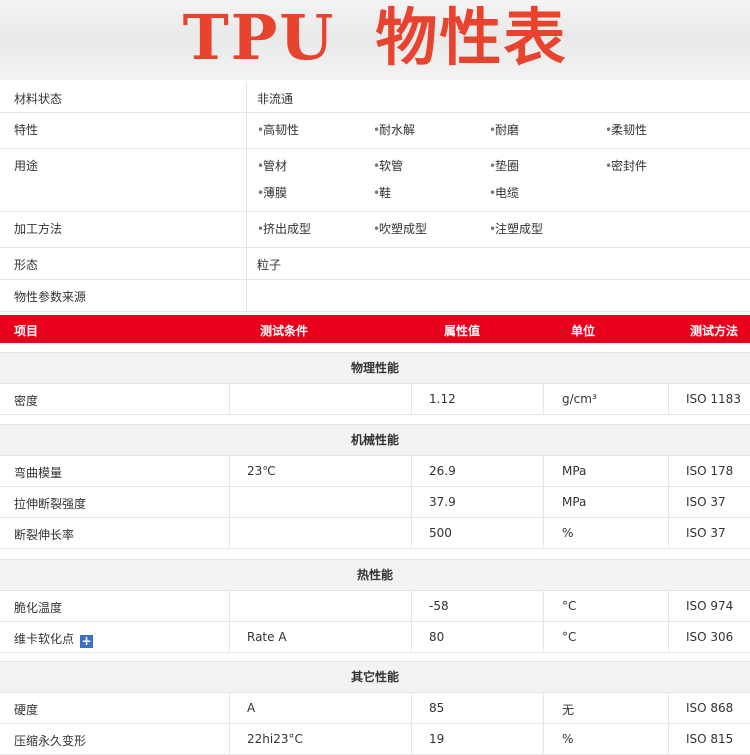 The width and height of the screenshot is (750, 755). Describe the element at coordinates (385, 193) in the screenshot. I see `tag-label: 鞋` at that location.